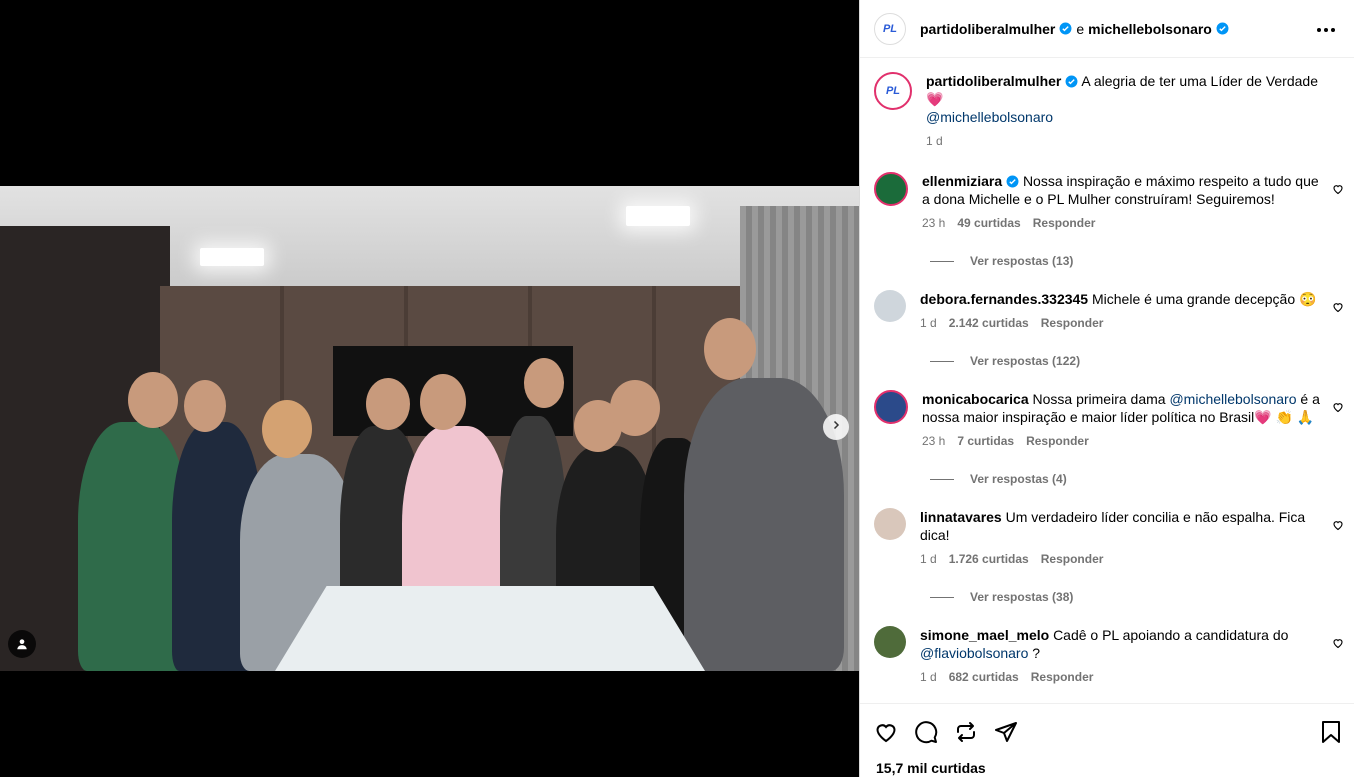 The width and height of the screenshot is (1354, 777). Describe the element at coordinates (1171, 635) in the screenshot. I see `comment-text: Cadê o PL apoiando a candidatura do` at that location.